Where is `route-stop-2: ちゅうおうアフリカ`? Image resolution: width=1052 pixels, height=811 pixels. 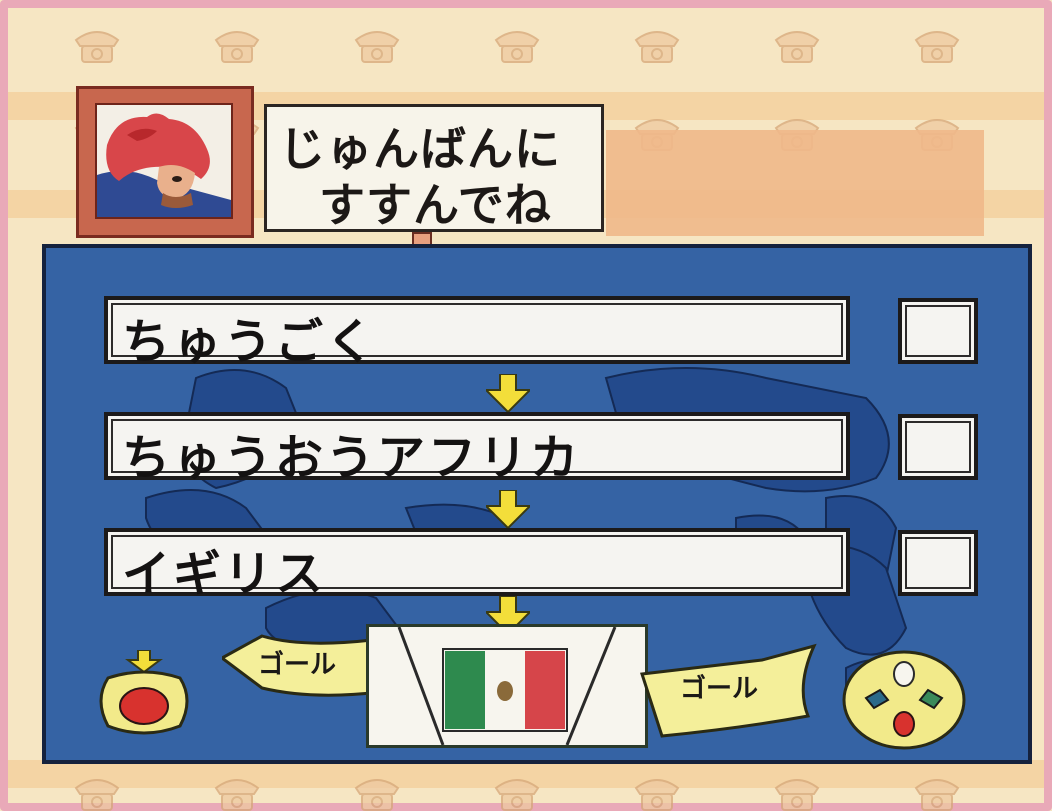 route-stop-2: ちゅうおうアフリカ is located at coordinates (477, 449).